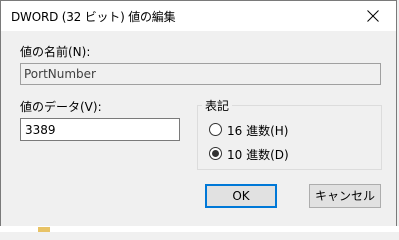 This screenshot has height=240, width=399. I want to click on close-icon, so click(373, 16).